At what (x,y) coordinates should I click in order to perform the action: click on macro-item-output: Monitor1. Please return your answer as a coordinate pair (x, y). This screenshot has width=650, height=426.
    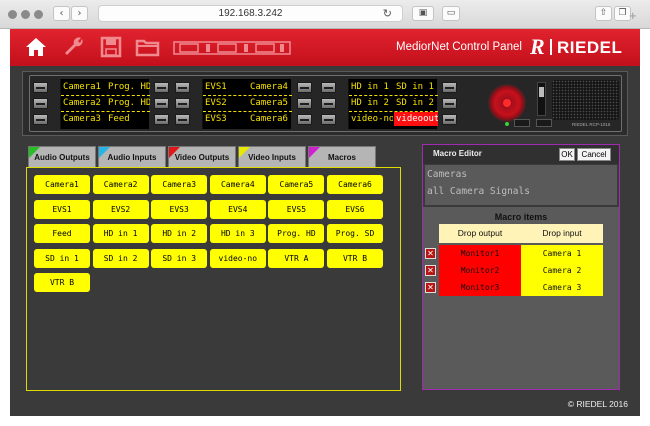
    Looking at the image, I should click on (480, 253).